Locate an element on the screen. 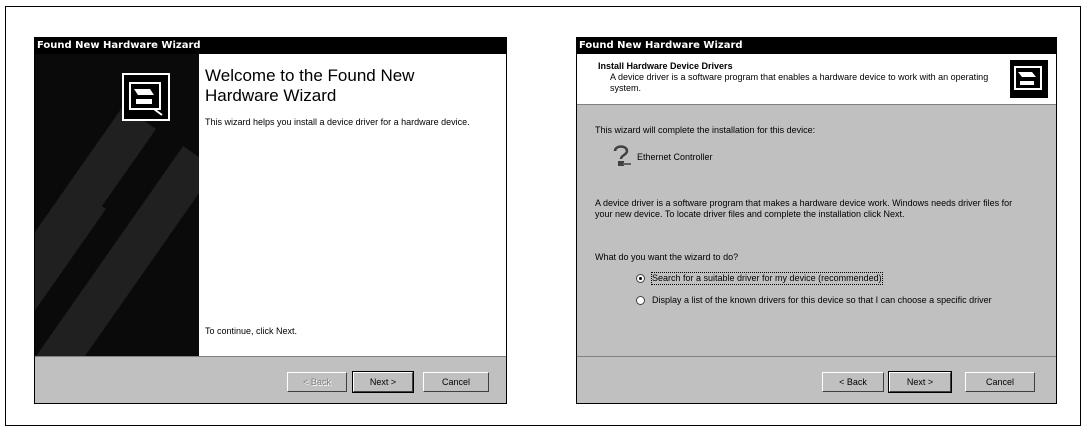  wizard-side-panel is located at coordinates (117, 205).